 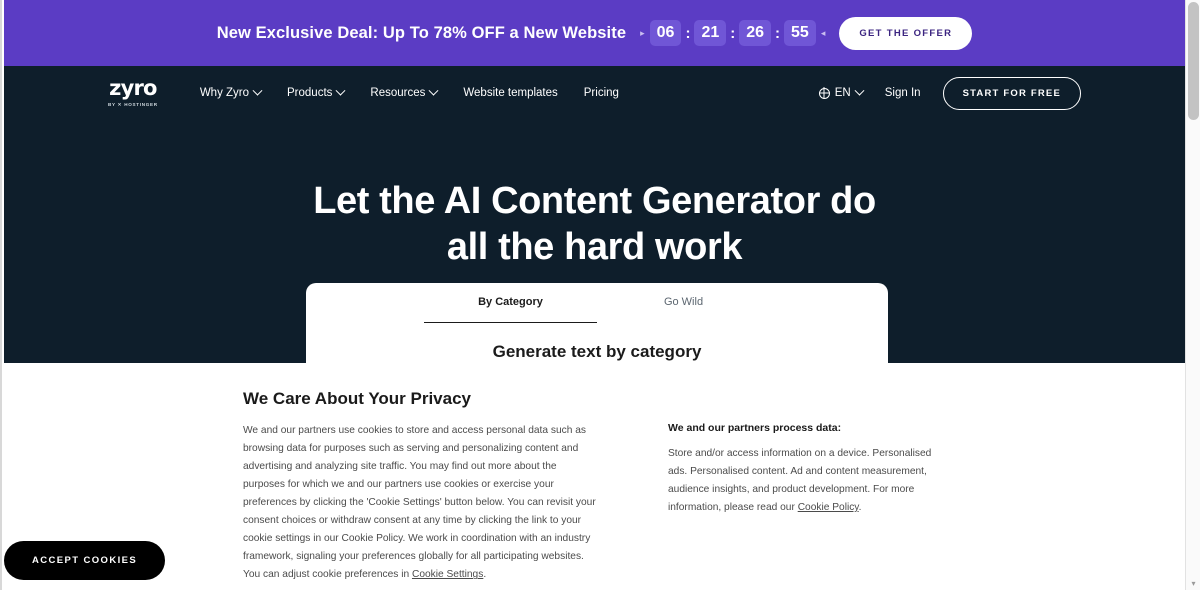 I want to click on zyro-logo: zyro BY ✕ HOSTINGER, so click(x=133, y=93).